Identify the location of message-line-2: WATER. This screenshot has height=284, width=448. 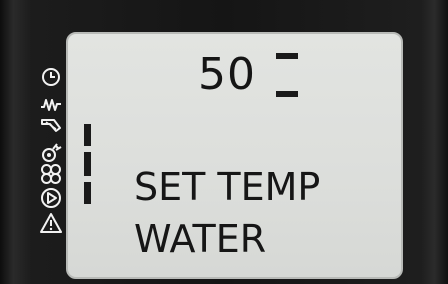
(200, 239).